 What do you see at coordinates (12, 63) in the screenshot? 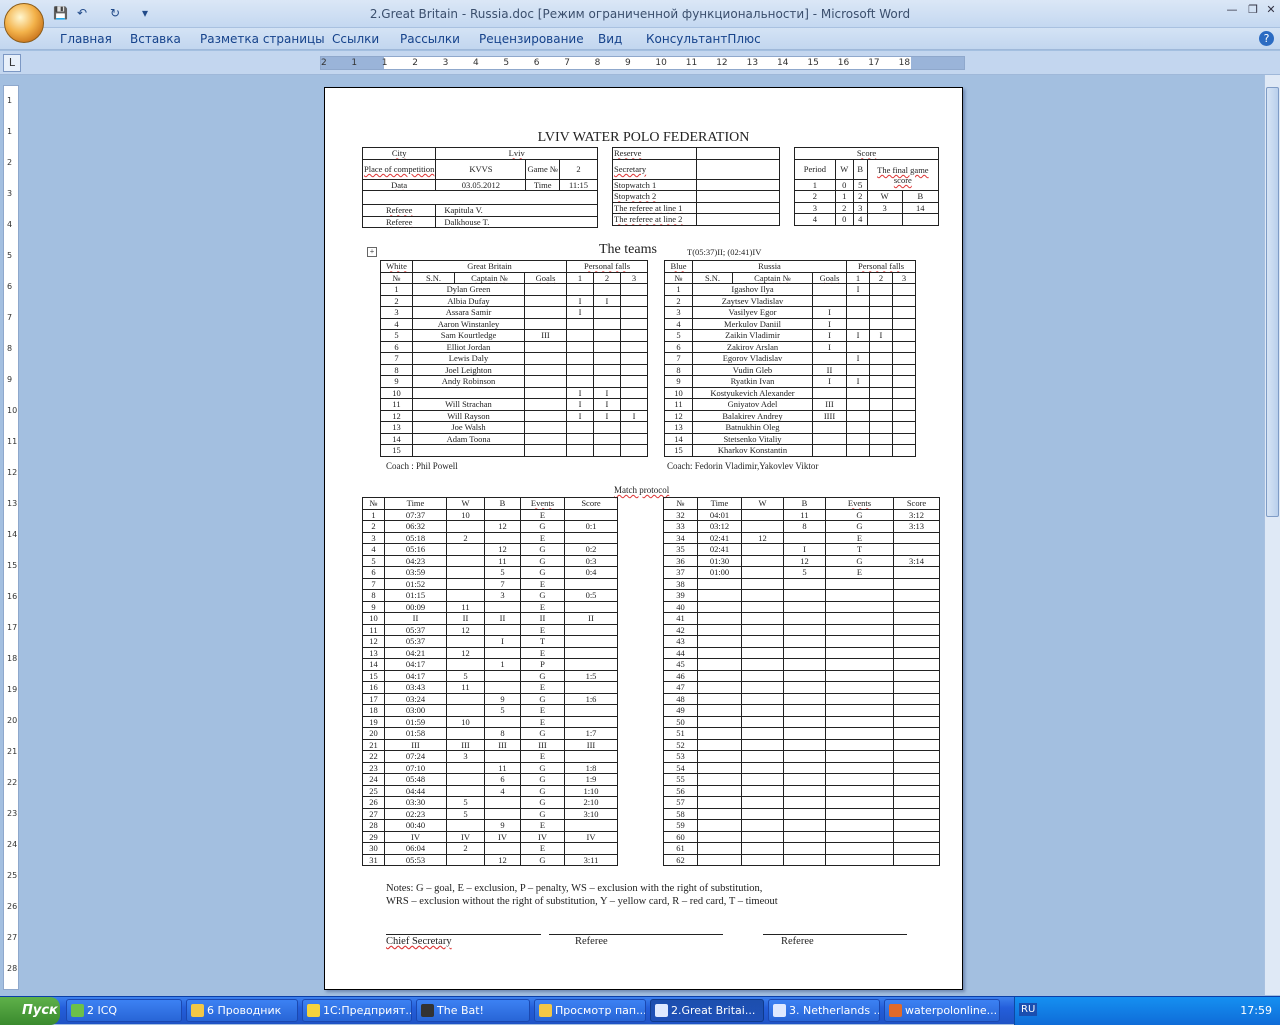
I see `tab-stop-selector: L` at bounding box center [12, 63].